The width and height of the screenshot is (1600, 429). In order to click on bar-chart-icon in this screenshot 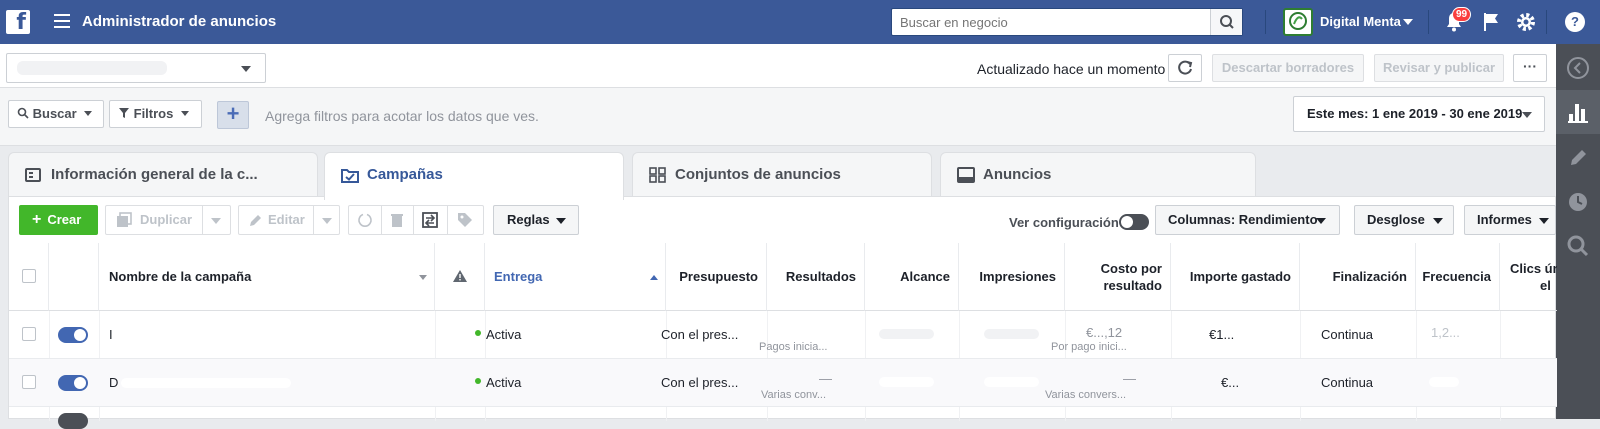, I will do `click(1578, 113)`.